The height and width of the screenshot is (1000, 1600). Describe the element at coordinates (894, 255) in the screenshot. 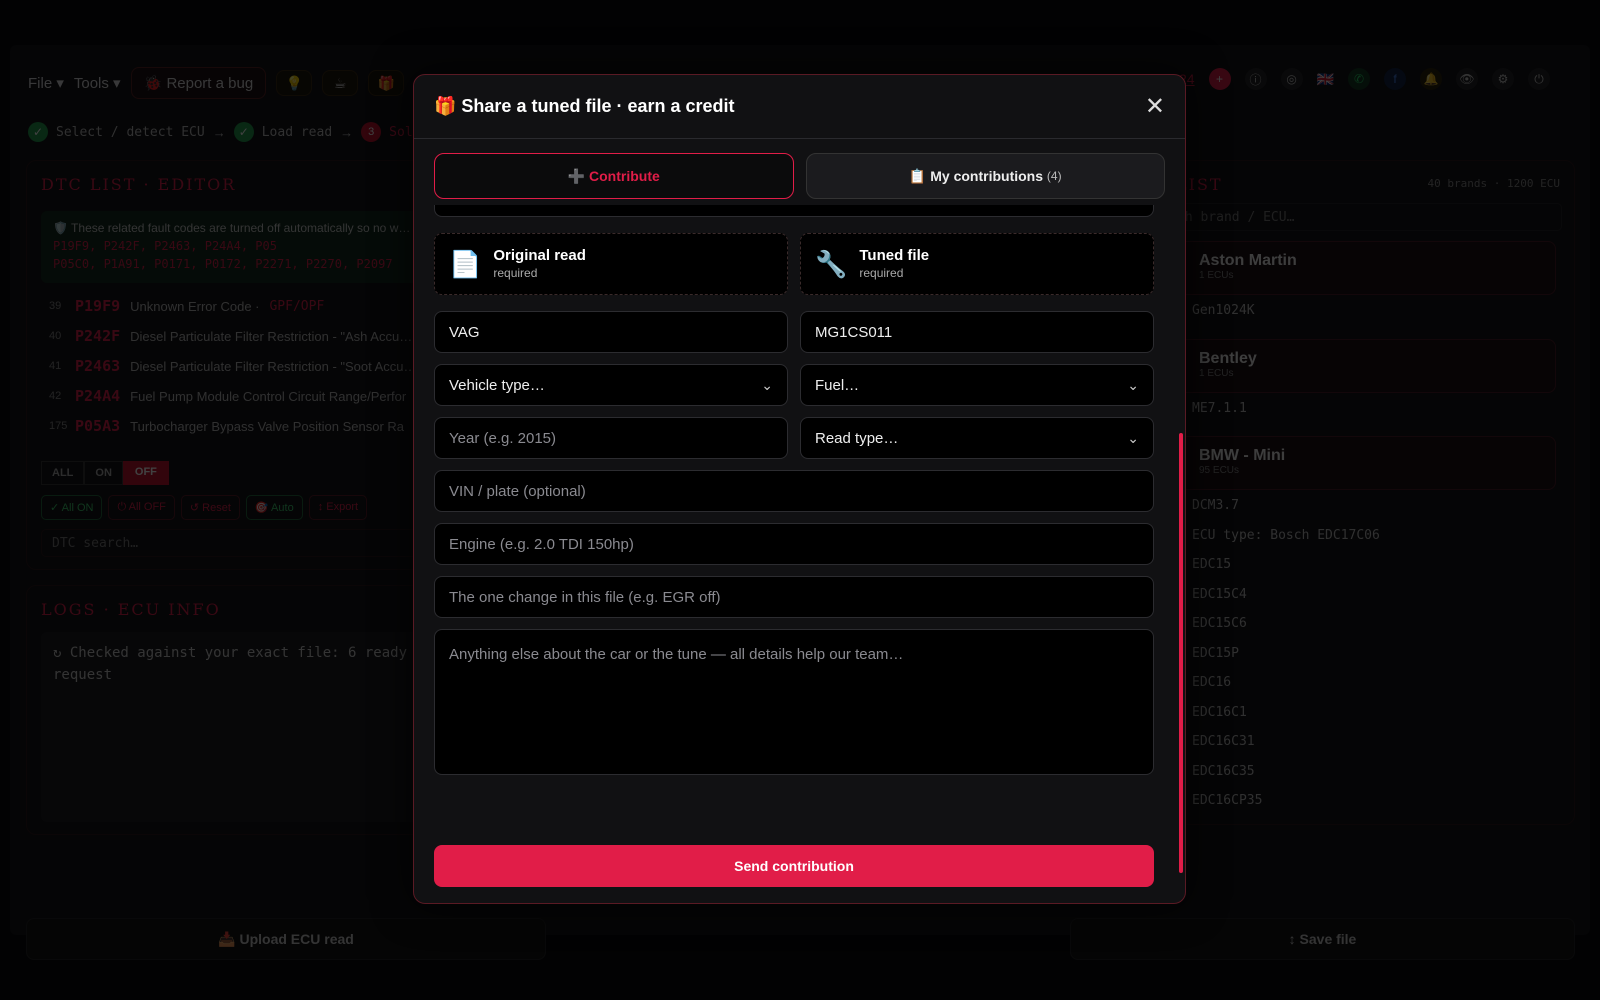

I see `tuned-file-title: Tuned file` at that location.